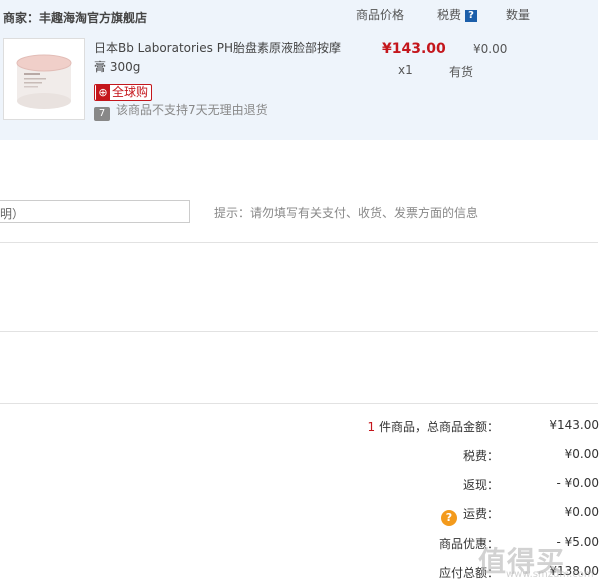 This screenshot has width=609, height=585. Describe the element at coordinates (219, 58) in the screenshot. I see `product-name: 日本Bb Laboratories PH胎盘素原液脸部按摩膏 300g` at that location.